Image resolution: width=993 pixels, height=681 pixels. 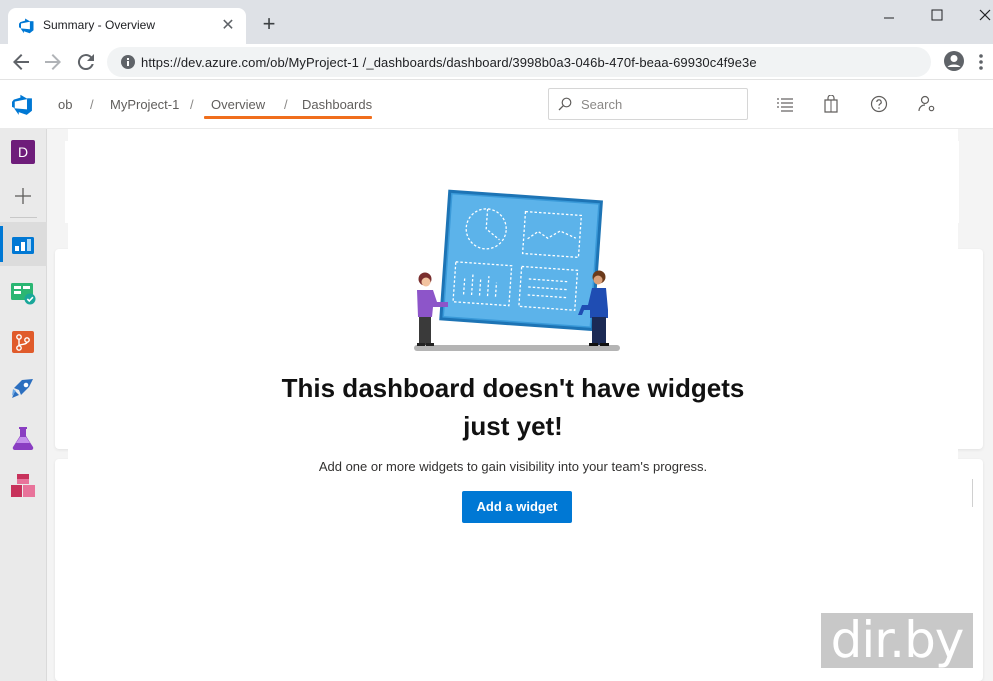 I want to click on rail-item-boards, so click(x=23, y=292).